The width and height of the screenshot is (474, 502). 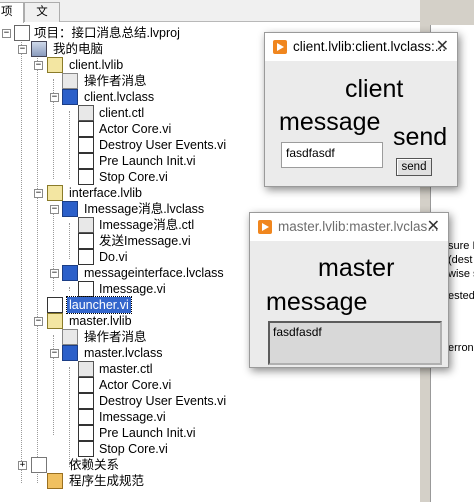 I want to click on project-icon, so click(x=22, y=33).